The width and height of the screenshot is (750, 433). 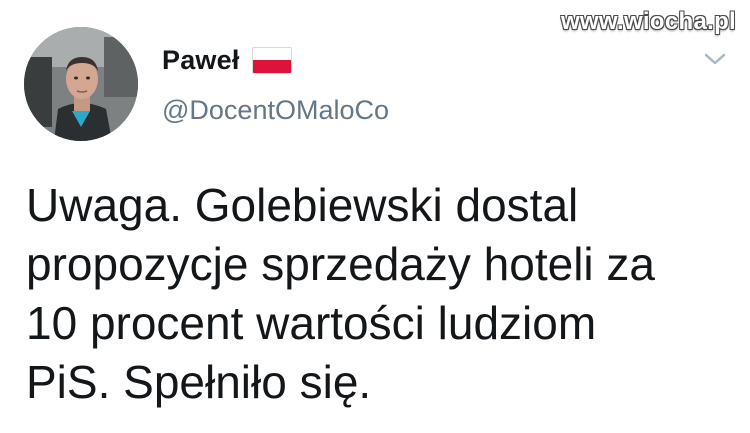 What do you see at coordinates (340, 264) in the screenshot?
I see `tweet-text-line: propozycje sprzedaży hoteli za` at bounding box center [340, 264].